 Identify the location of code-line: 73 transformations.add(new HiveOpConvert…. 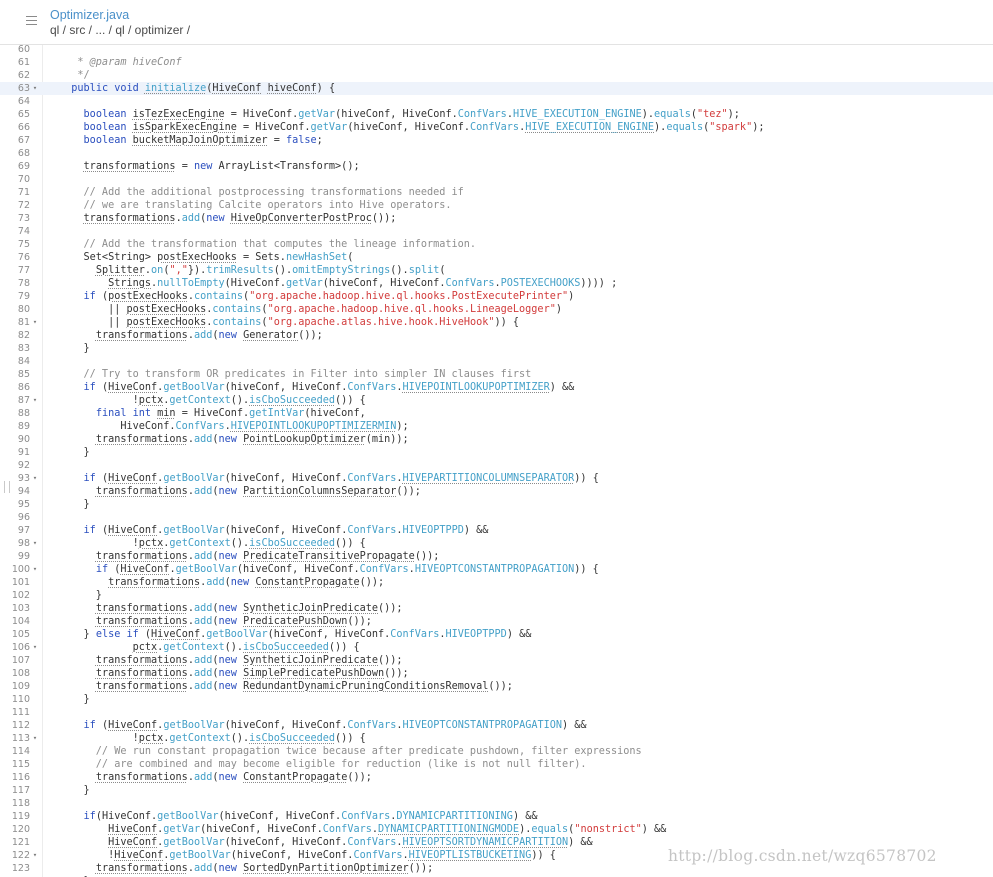
(496, 218).